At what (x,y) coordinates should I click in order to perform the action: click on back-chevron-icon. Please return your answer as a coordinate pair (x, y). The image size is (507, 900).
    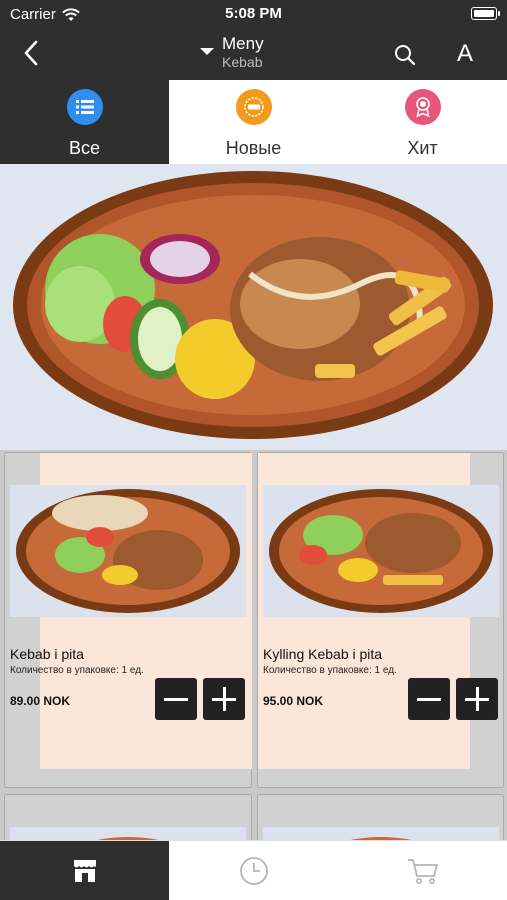
    Looking at the image, I should click on (32, 53).